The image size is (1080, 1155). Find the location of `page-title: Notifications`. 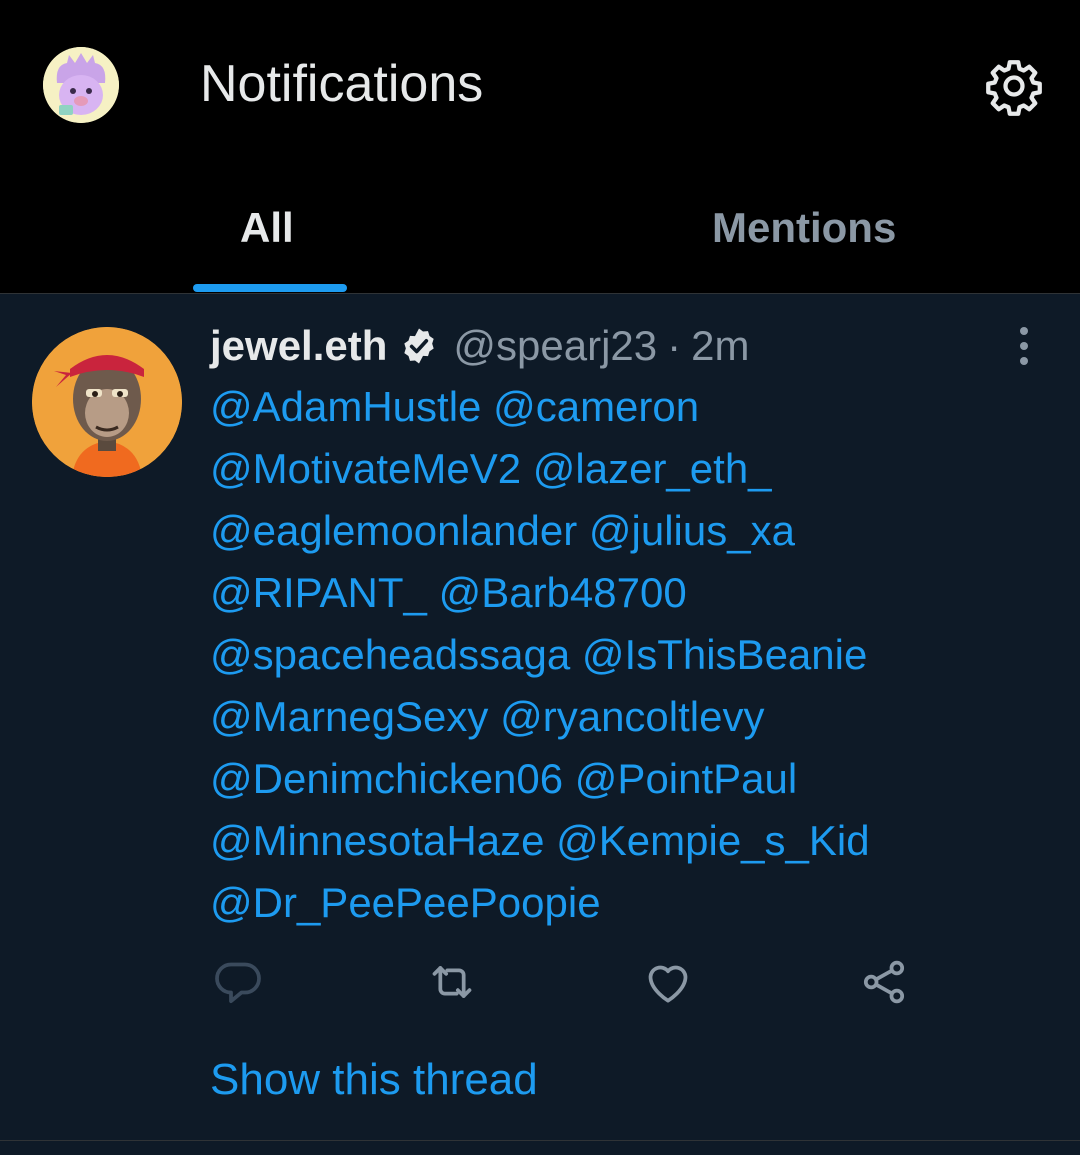

page-title: Notifications is located at coordinates (342, 84).